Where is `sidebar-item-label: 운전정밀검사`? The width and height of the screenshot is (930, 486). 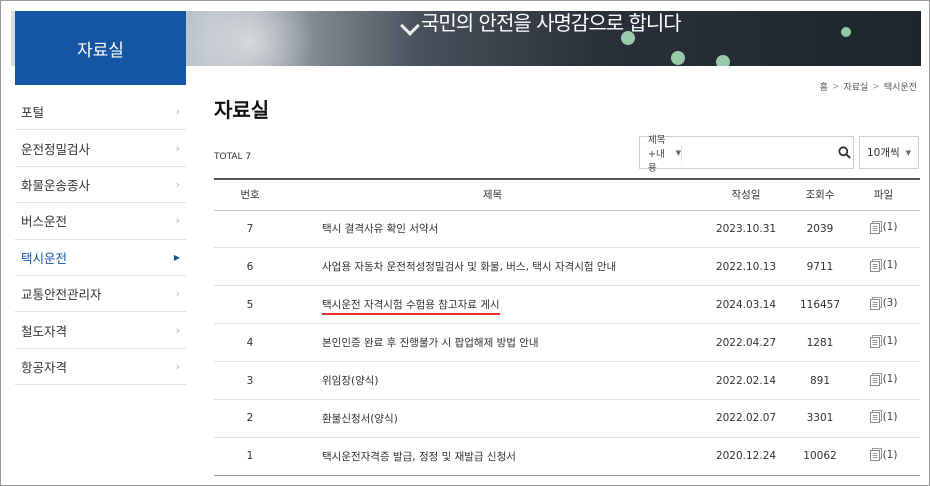 sidebar-item-label: 운전정밀검사 is located at coordinates (56, 149).